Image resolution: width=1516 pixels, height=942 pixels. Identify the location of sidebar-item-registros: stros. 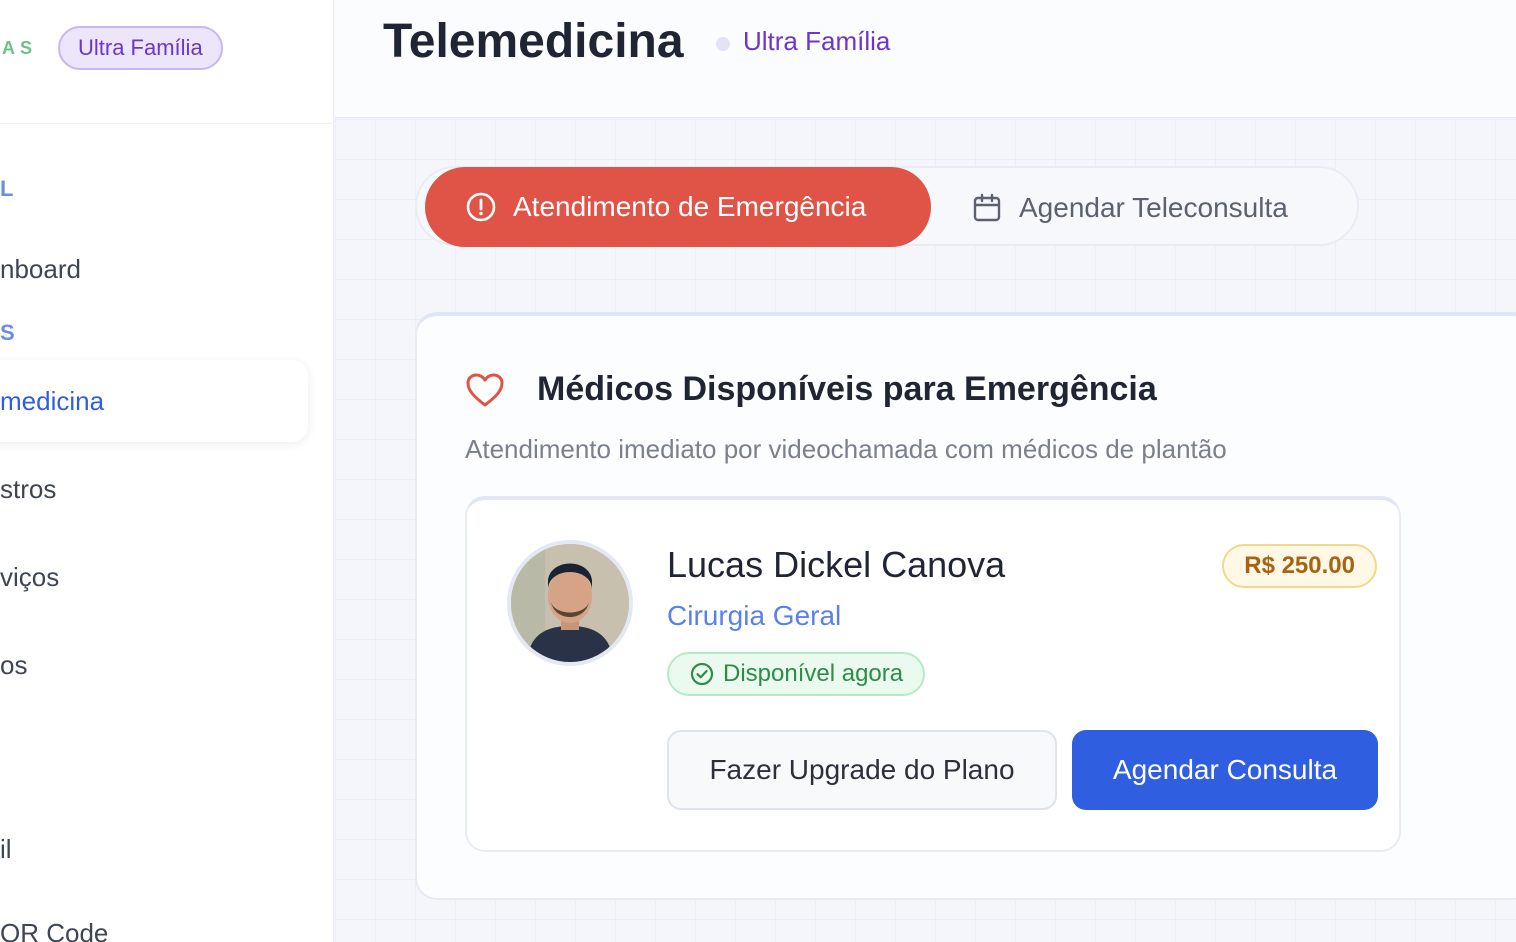
(28, 489).